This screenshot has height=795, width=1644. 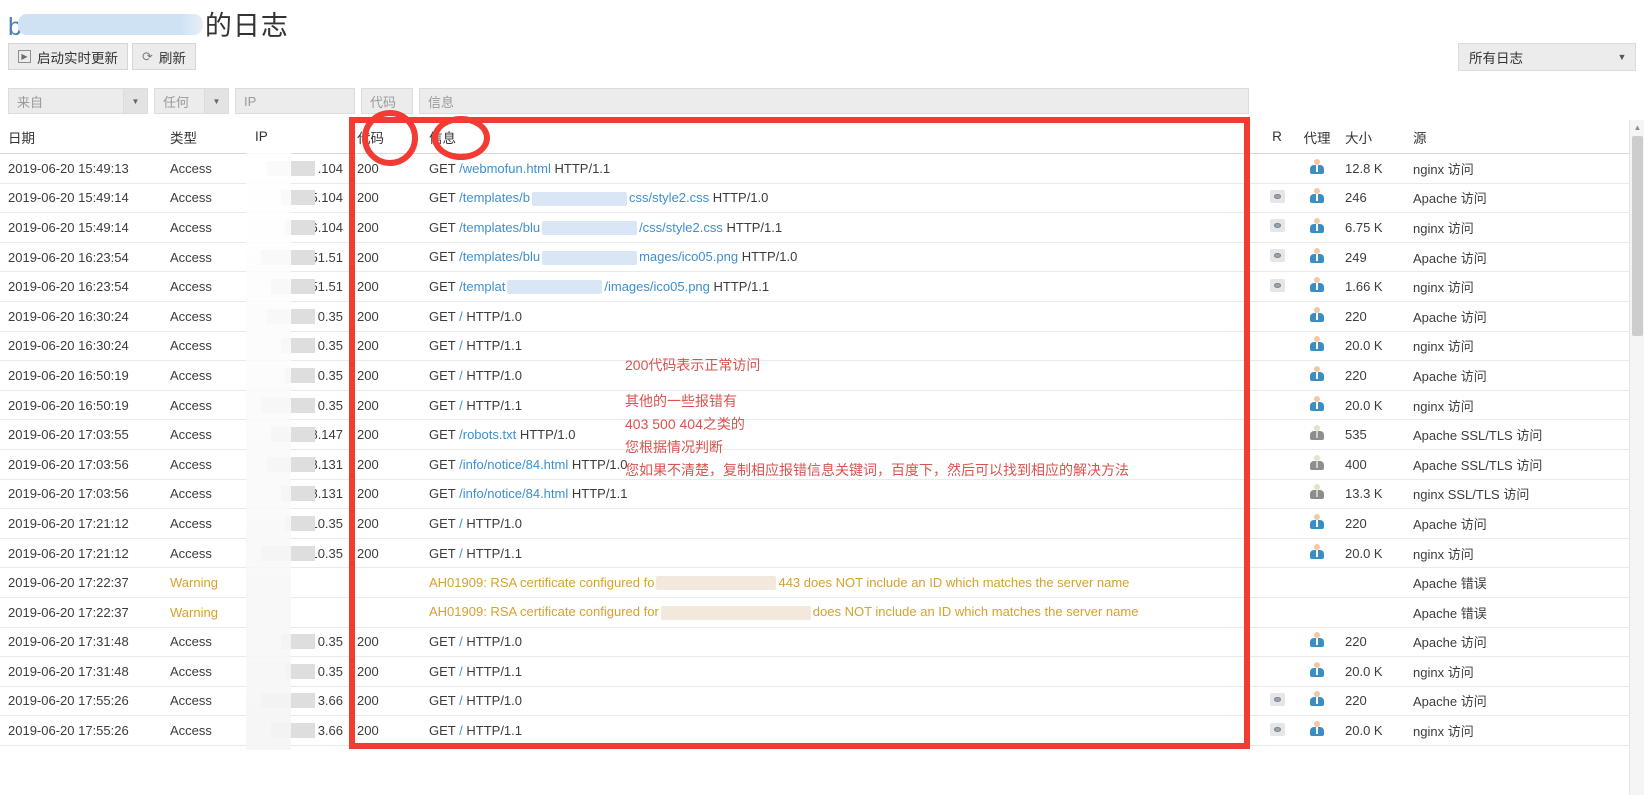 What do you see at coordinates (1364, 405) in the screenshot?
I see `cell-size: 20.0 K` at bounding box center [1364, 405].